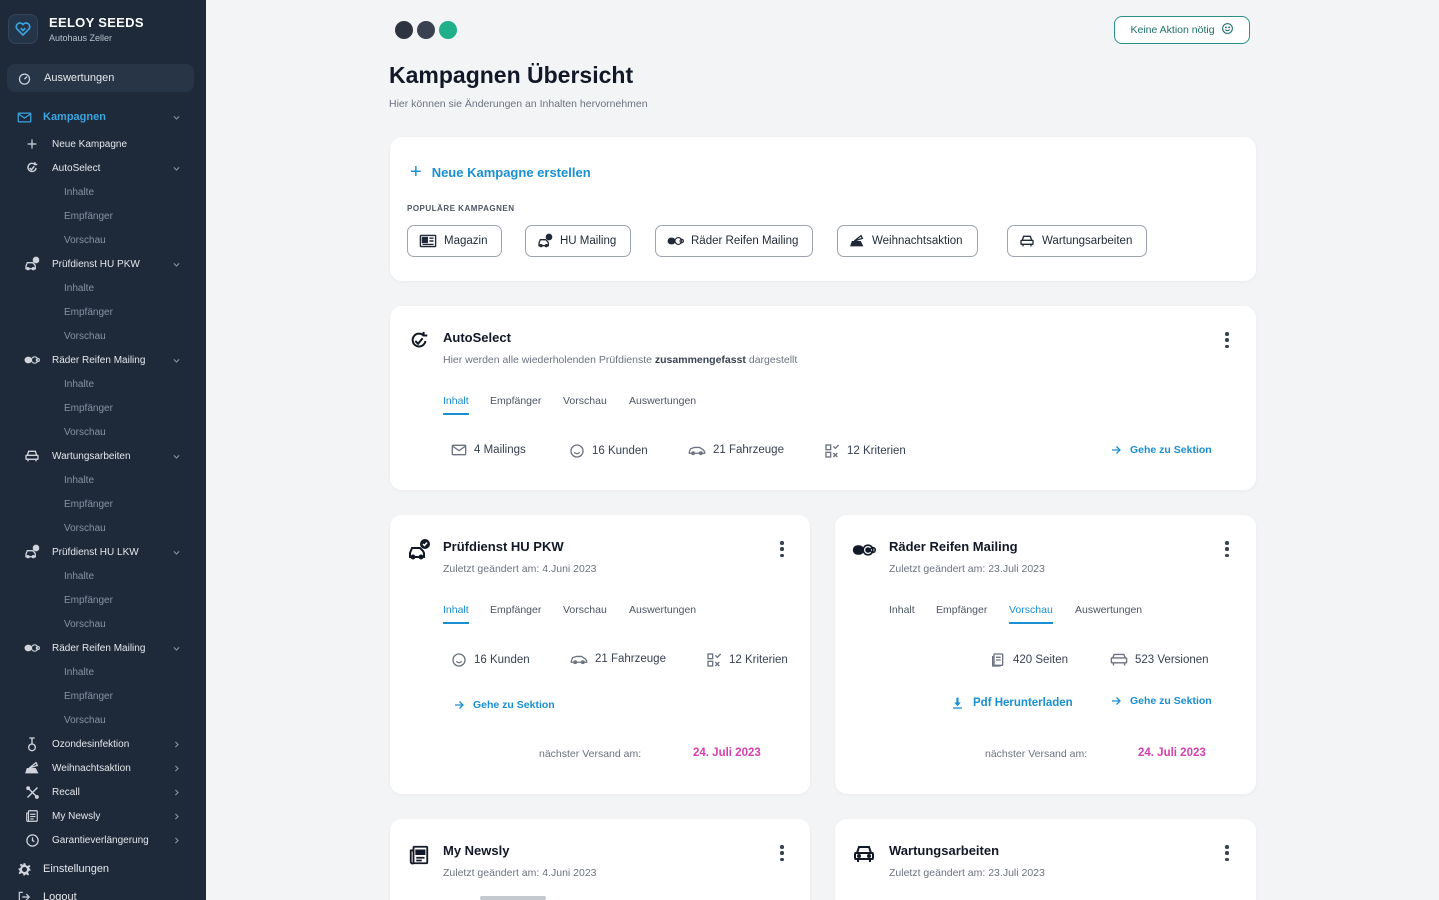 The height and width of the screenshot is (900, 1439). Describe the element at coordinates (99, 360) in the screenshot. I see `nav-group-label: Räder Reifen Mailing` at that location.